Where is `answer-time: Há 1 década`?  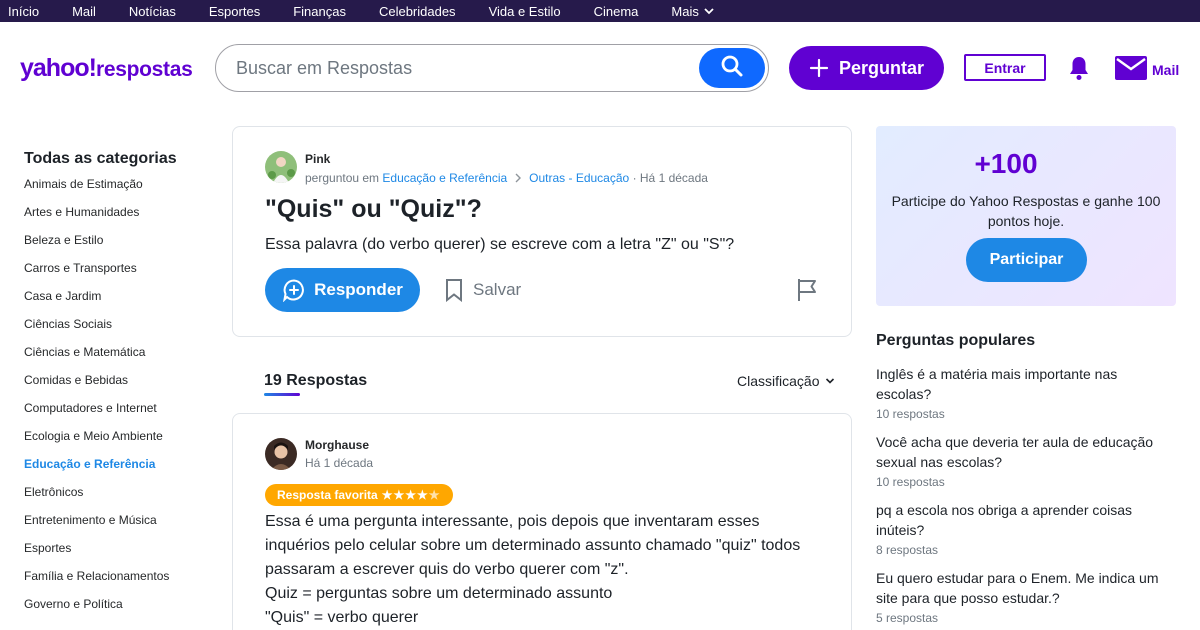
answer-time: Há 1 década is located at coordinates (339, 463).